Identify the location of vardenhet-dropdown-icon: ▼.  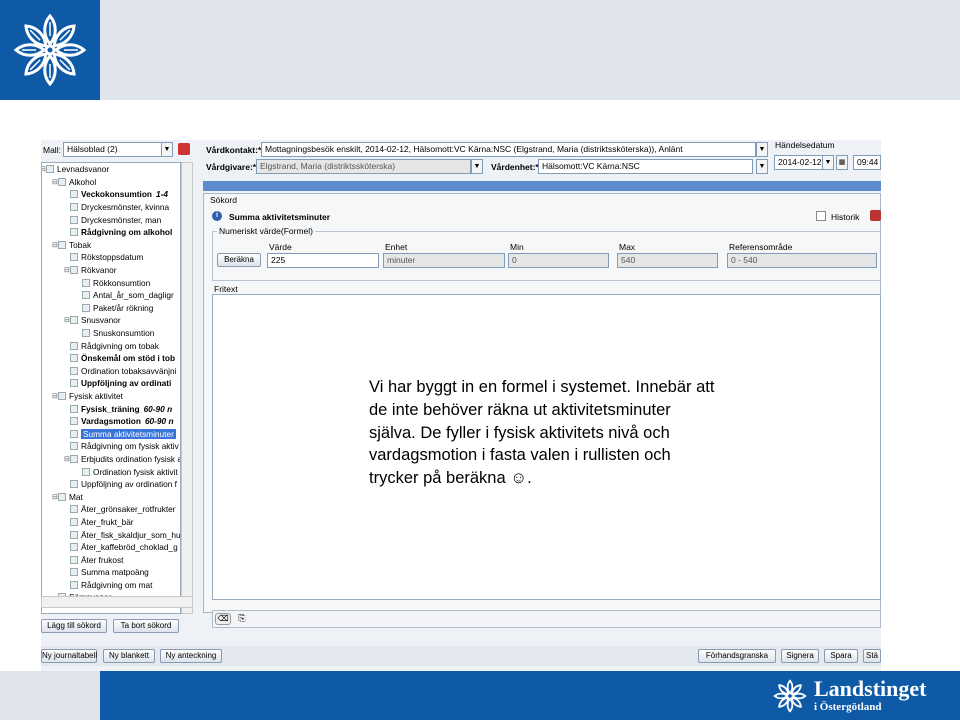
(762, 166).